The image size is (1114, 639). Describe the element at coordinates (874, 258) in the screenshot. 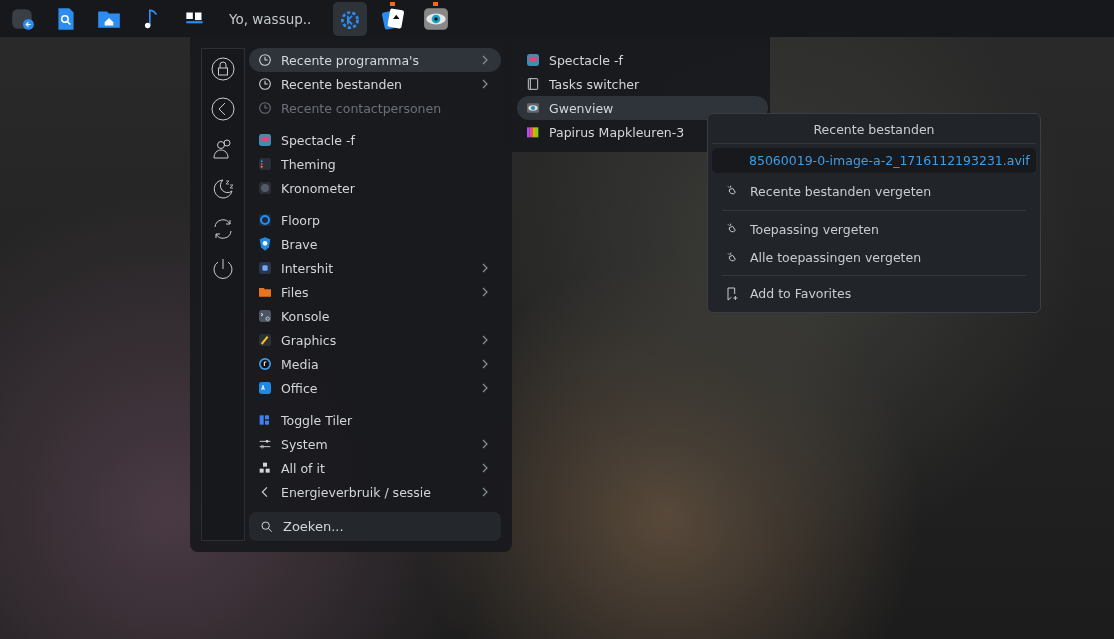

I see `menu-item: Alle toepassingen vergeten` at that location.